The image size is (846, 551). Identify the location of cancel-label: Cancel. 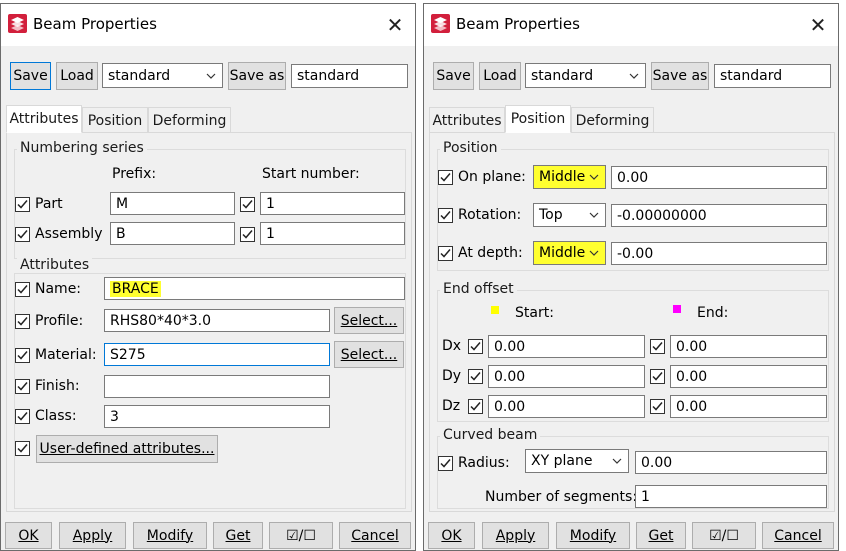
(798, 535).